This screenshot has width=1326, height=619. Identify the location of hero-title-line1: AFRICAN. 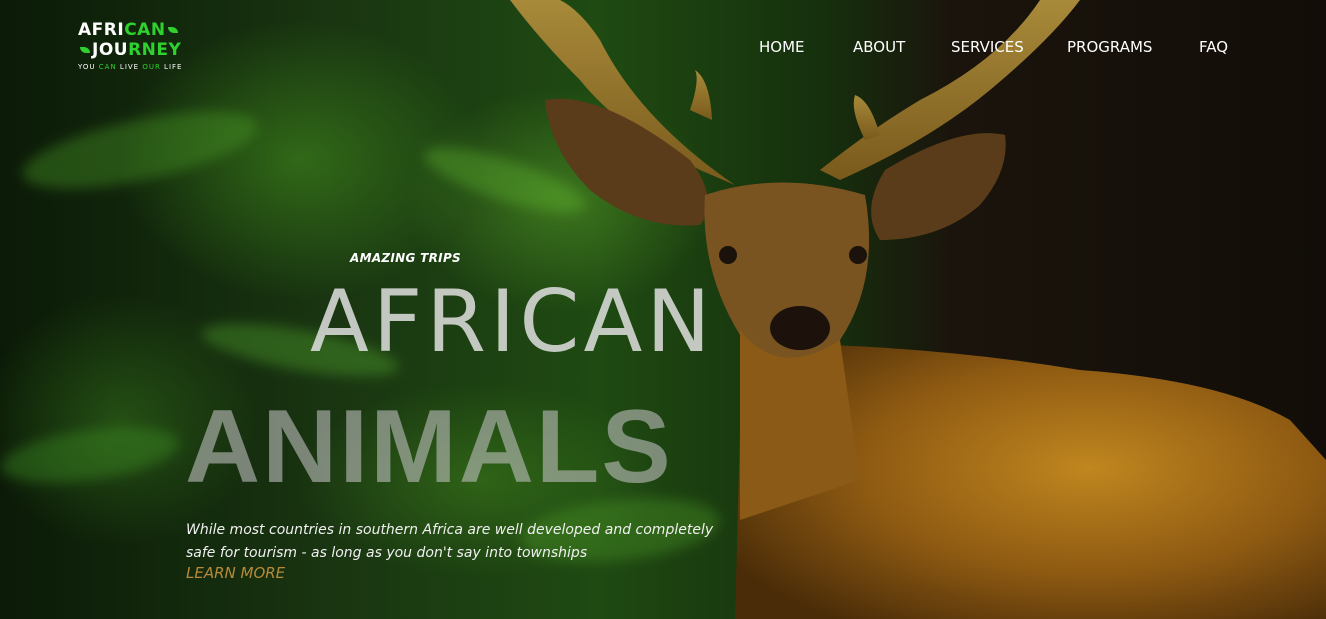
(512, 322).